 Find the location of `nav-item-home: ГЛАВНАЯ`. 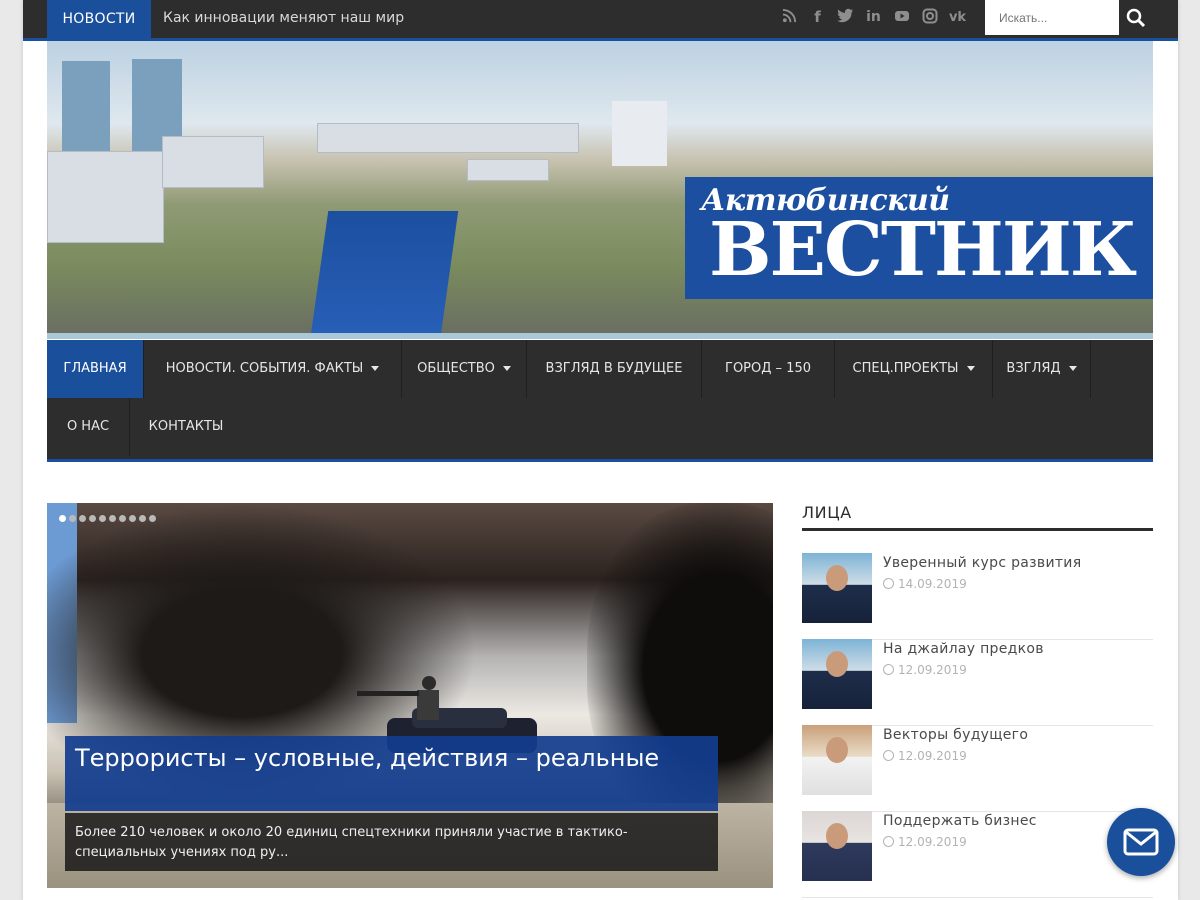

nav-item-home: ГЛАВНАЯ is located at coordinates (95, 369).